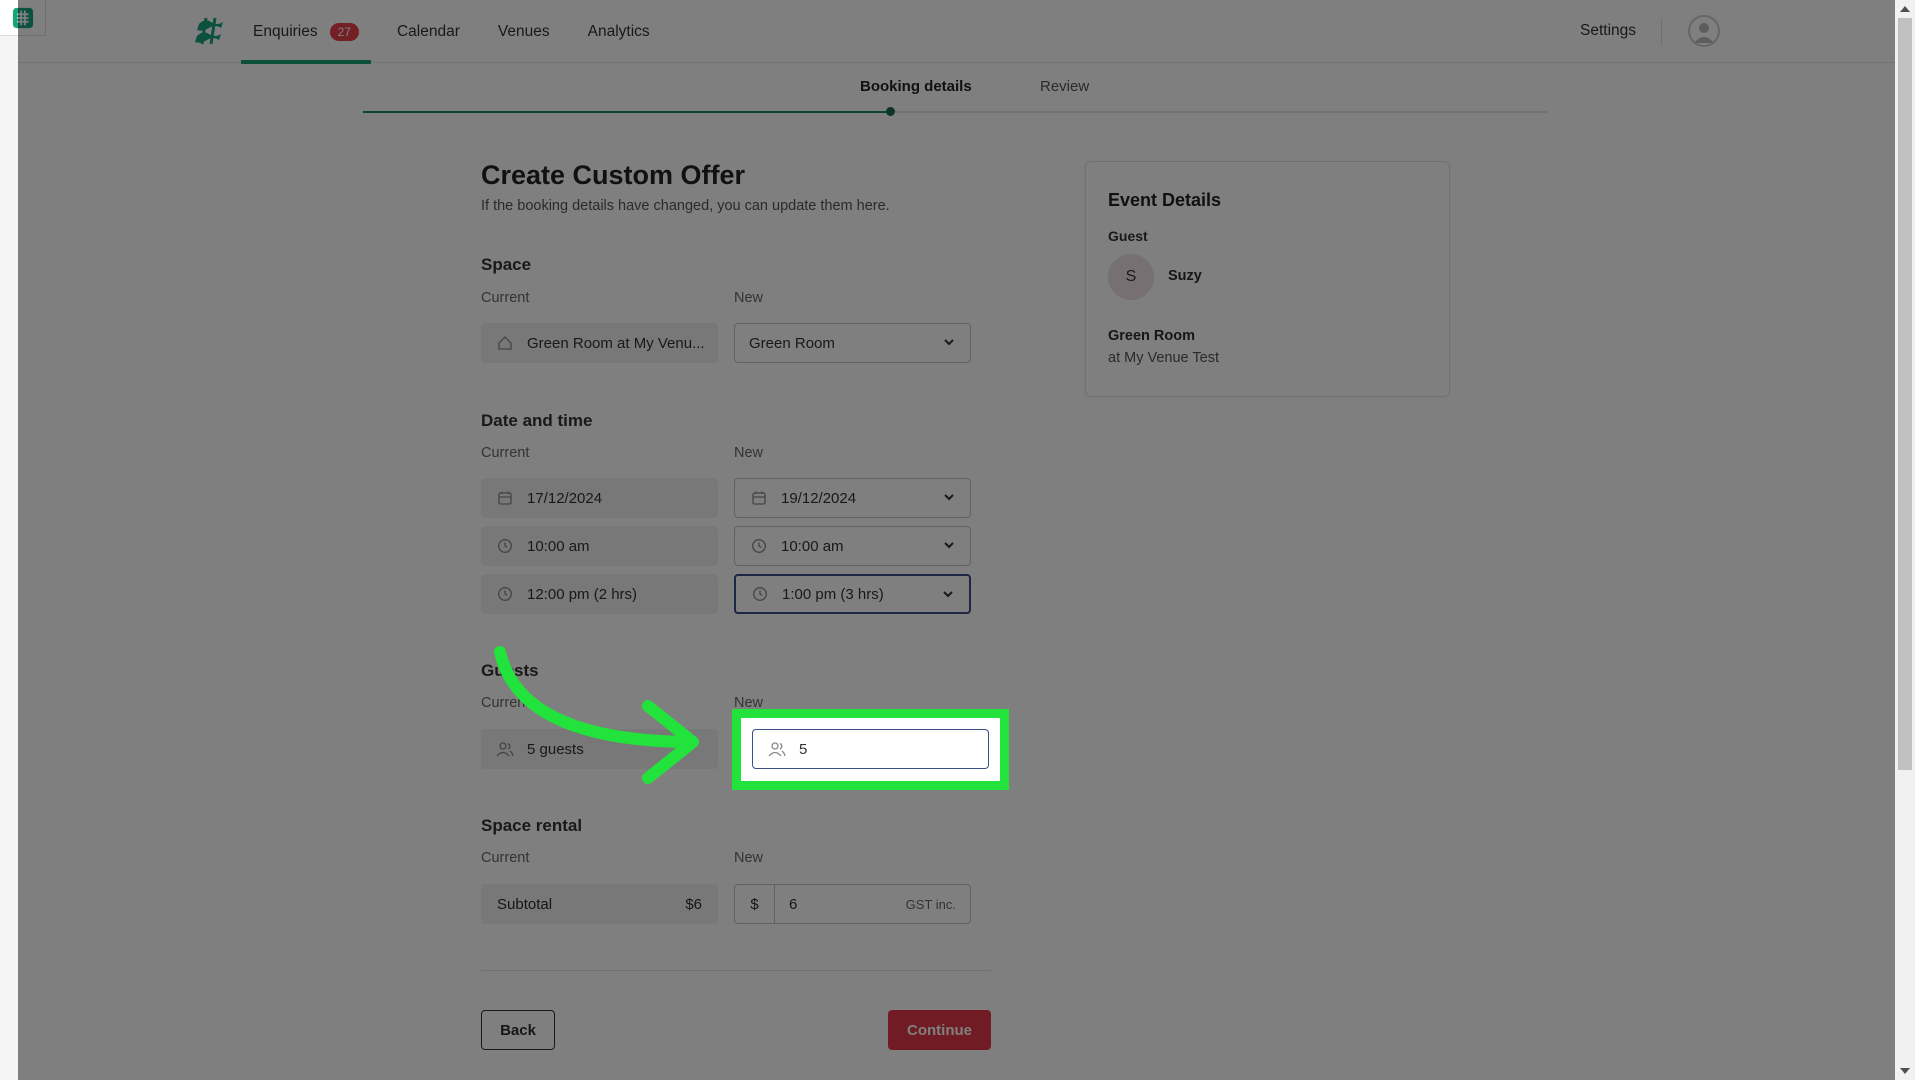 This screenshot has width=1920, height=1080. I want to click on pointer-arrow-icon, so click(596, 715).